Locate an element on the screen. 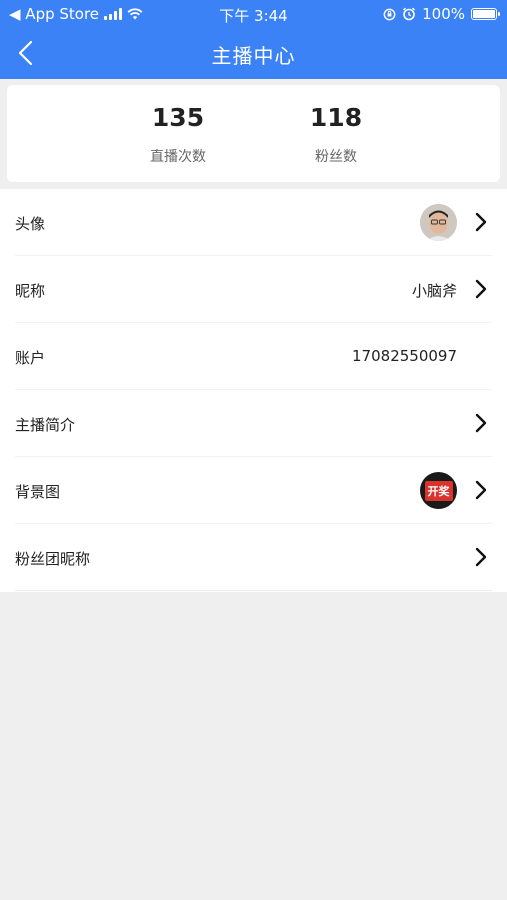  navbar: 主播中心 is located at coordinates (253, 53).